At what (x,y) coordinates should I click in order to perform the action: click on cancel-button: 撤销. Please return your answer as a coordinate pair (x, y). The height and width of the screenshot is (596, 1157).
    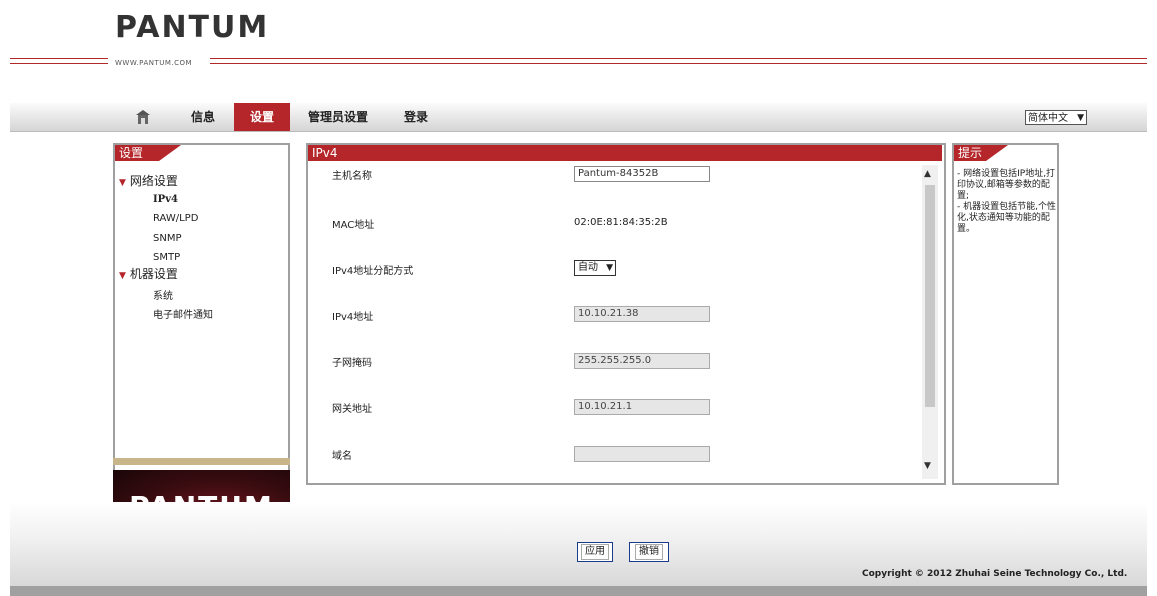
    Looking at the image, I should click on (649, 552).